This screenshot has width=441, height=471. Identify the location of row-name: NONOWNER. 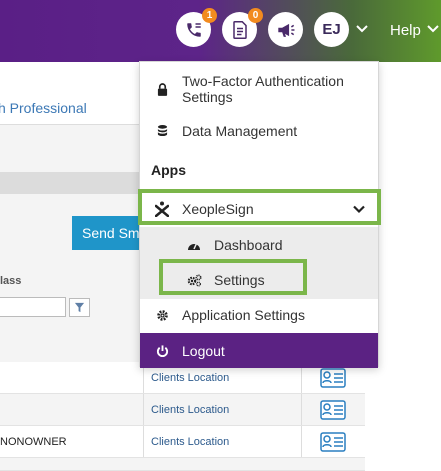
(33, 442).